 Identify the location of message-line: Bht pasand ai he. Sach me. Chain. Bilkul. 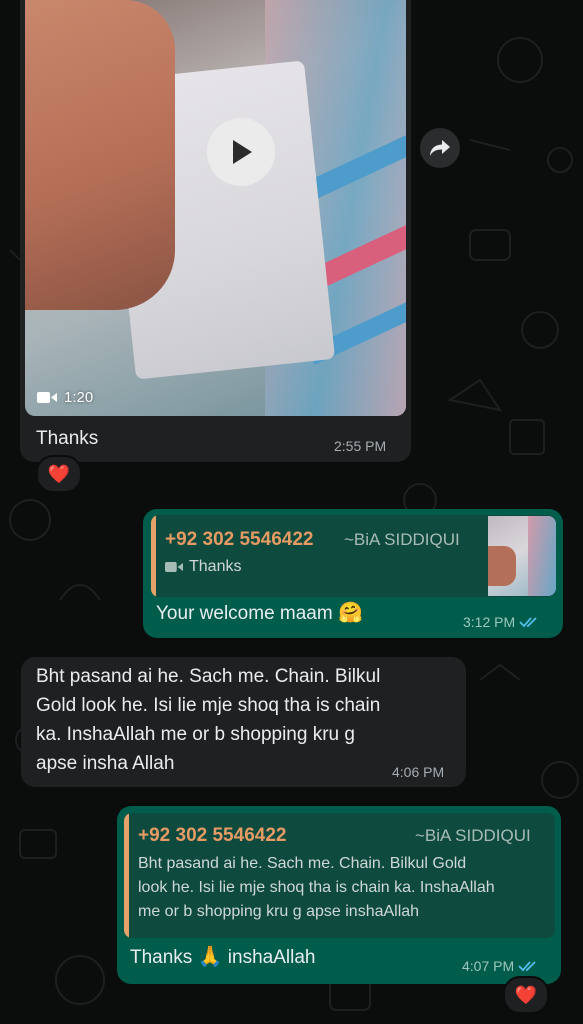
(208, 676).